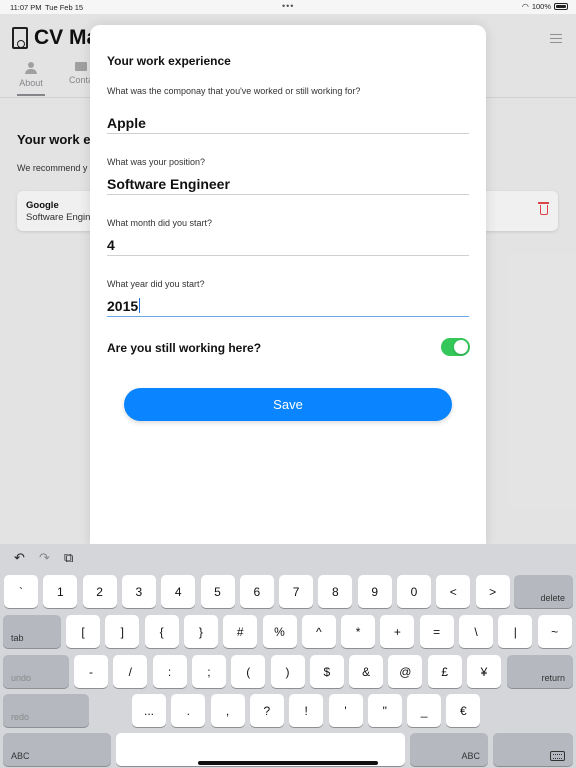  What do you see at coordinates (476, 631) in the screenshot?
I see `key: \` at bounding box center [476, 631].